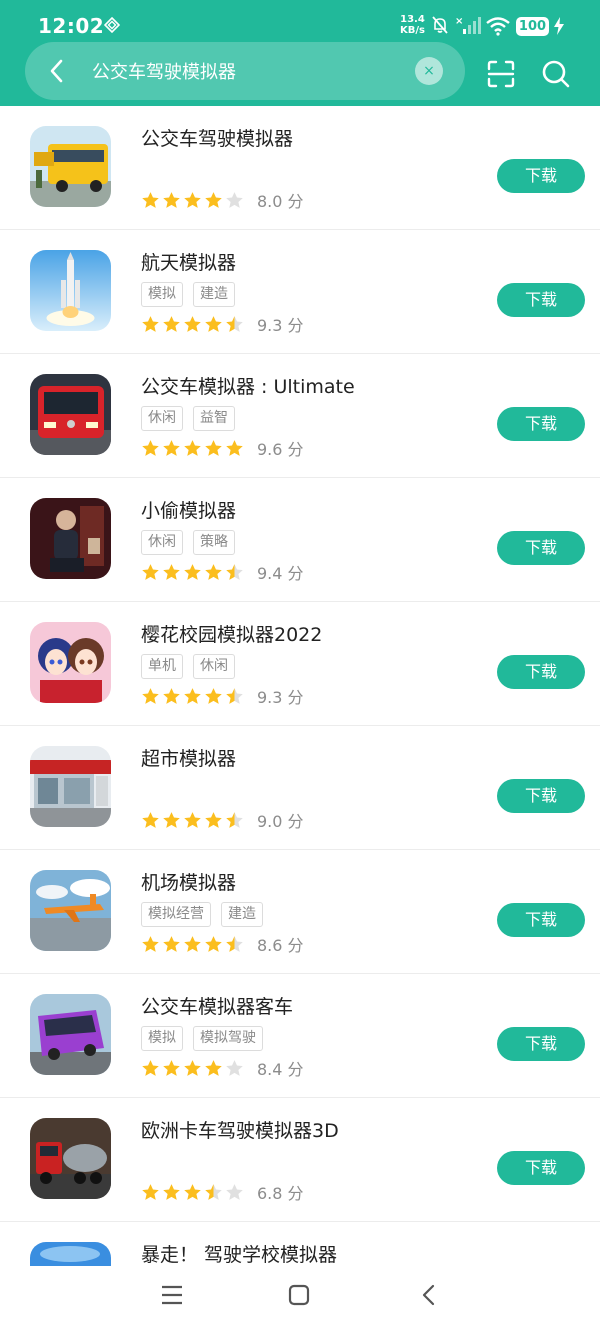  What do you see at coordinates (300, 912) in the screenshot?
I see `result-item: 机场模拟器 模拟经营 建造 8.6 分 下载` at bounding box center [300, 912].